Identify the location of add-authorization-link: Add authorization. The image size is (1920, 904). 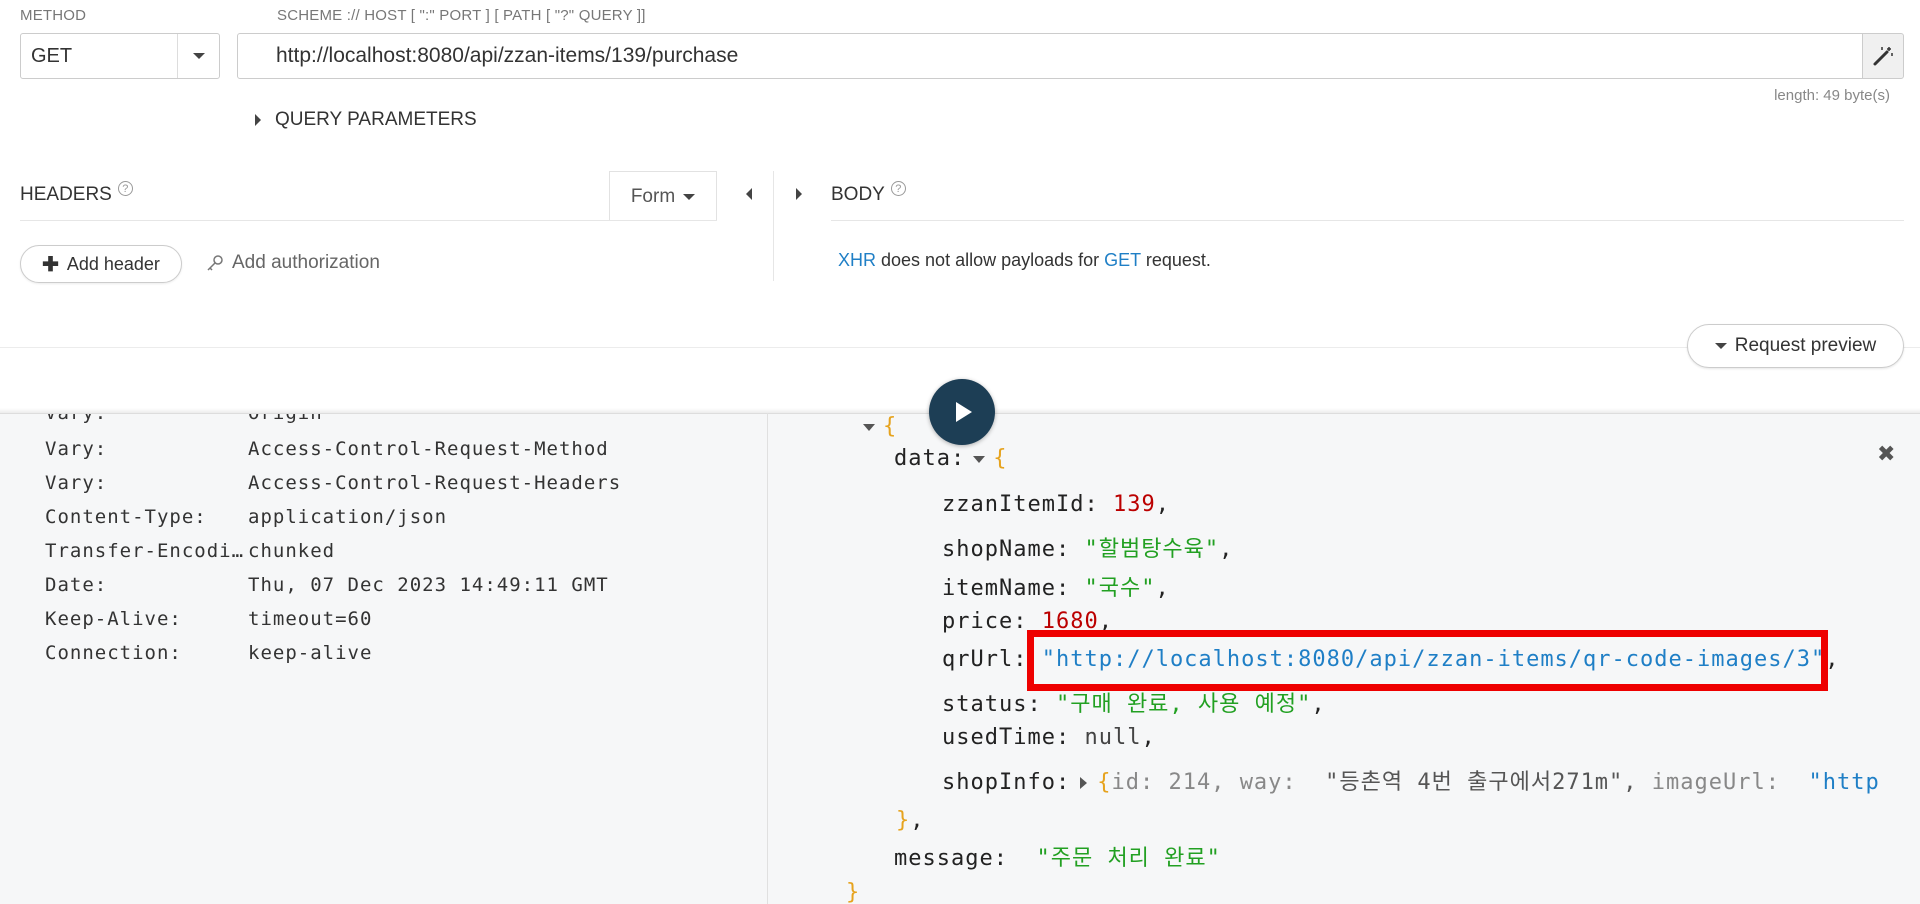
(293, 263).